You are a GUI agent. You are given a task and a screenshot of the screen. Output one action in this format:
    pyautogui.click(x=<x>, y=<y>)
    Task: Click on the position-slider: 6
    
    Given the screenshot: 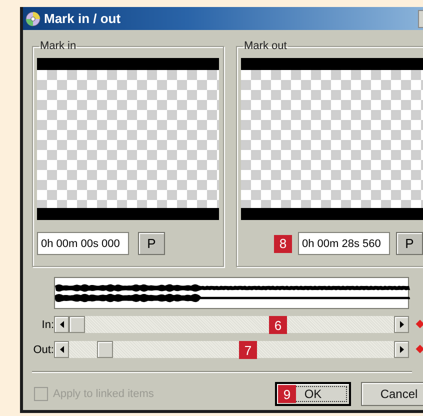 What is the action you would take?
    pyautogui.click(x=231, y=324)
    